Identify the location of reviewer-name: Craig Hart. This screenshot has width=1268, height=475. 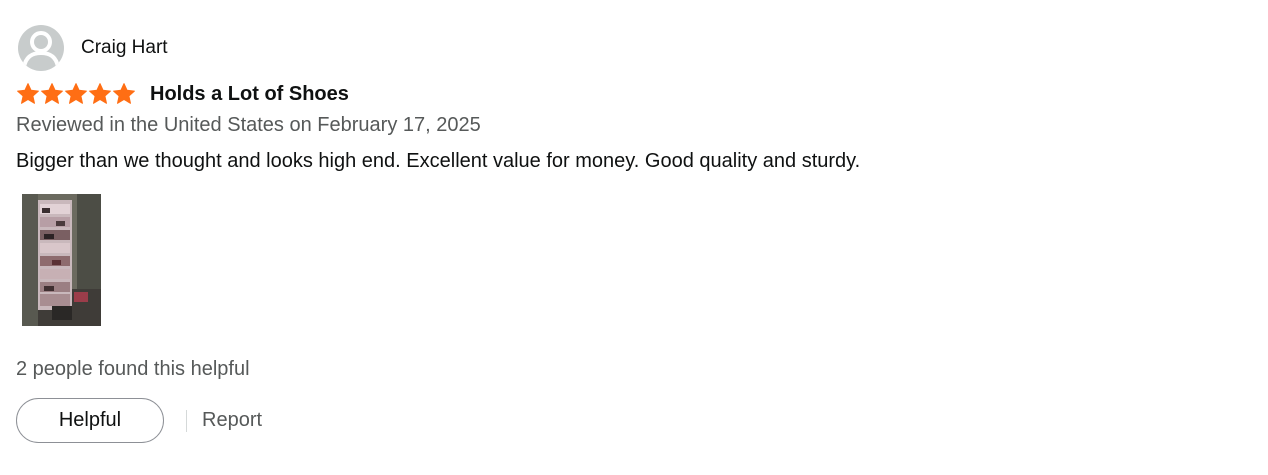
(124, 48).